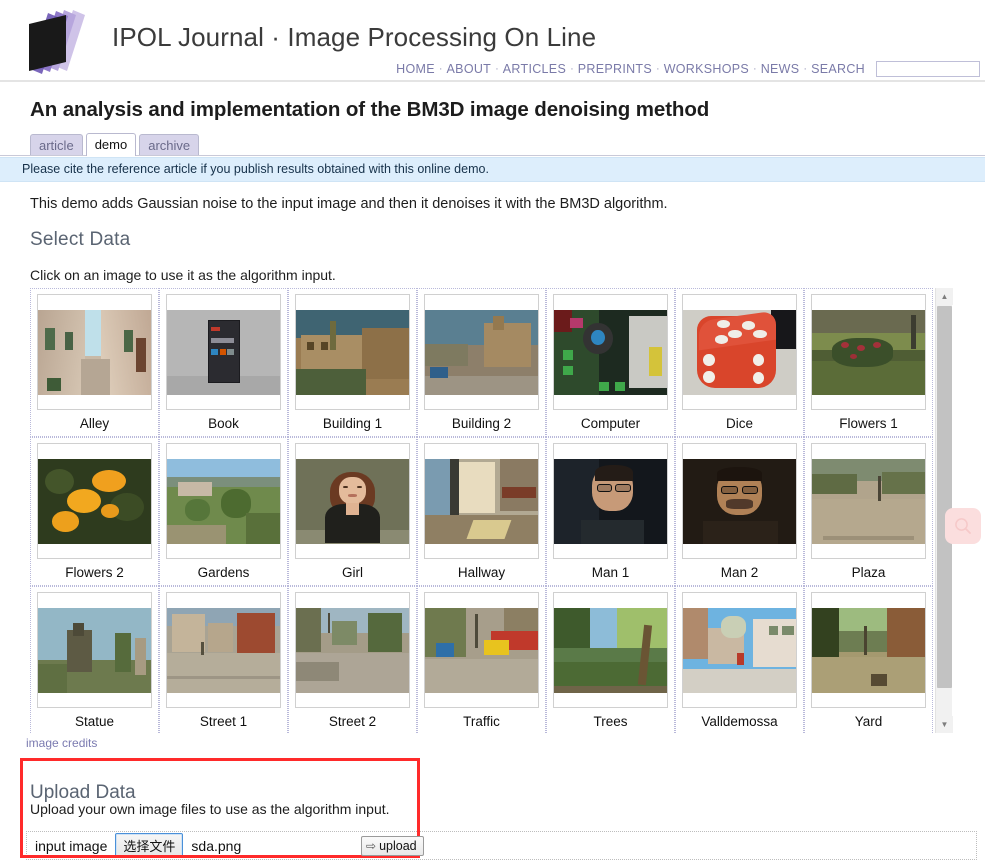 The width and height of the screenshot is (985, 861). Describe the element at coordinates (352, 659) in the screenshot. I see `gallery-item-street-2: Street 2` at that location.